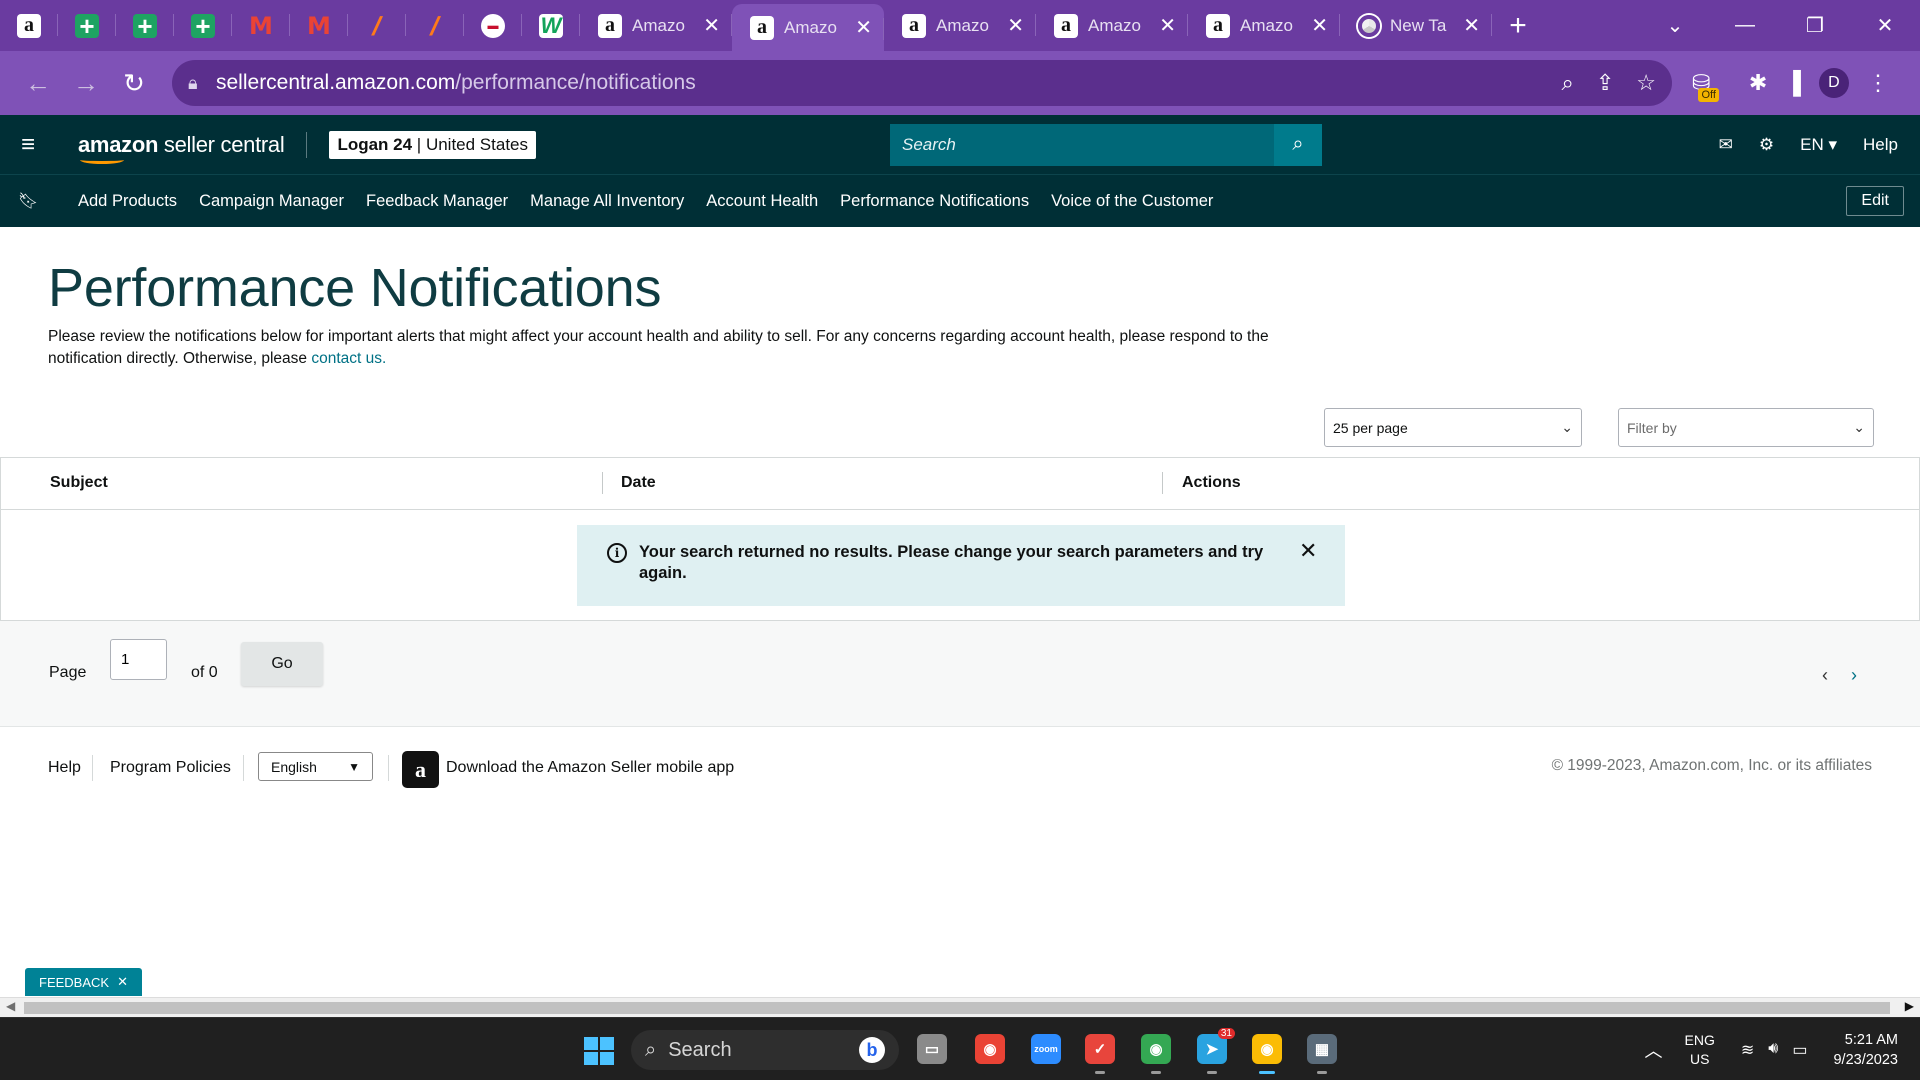 This screenshot has height=1080, width=1920. Describe the element at coordinates (1322, 1054) in the screenshot. I see `calculator-icon: ▦` at that location.